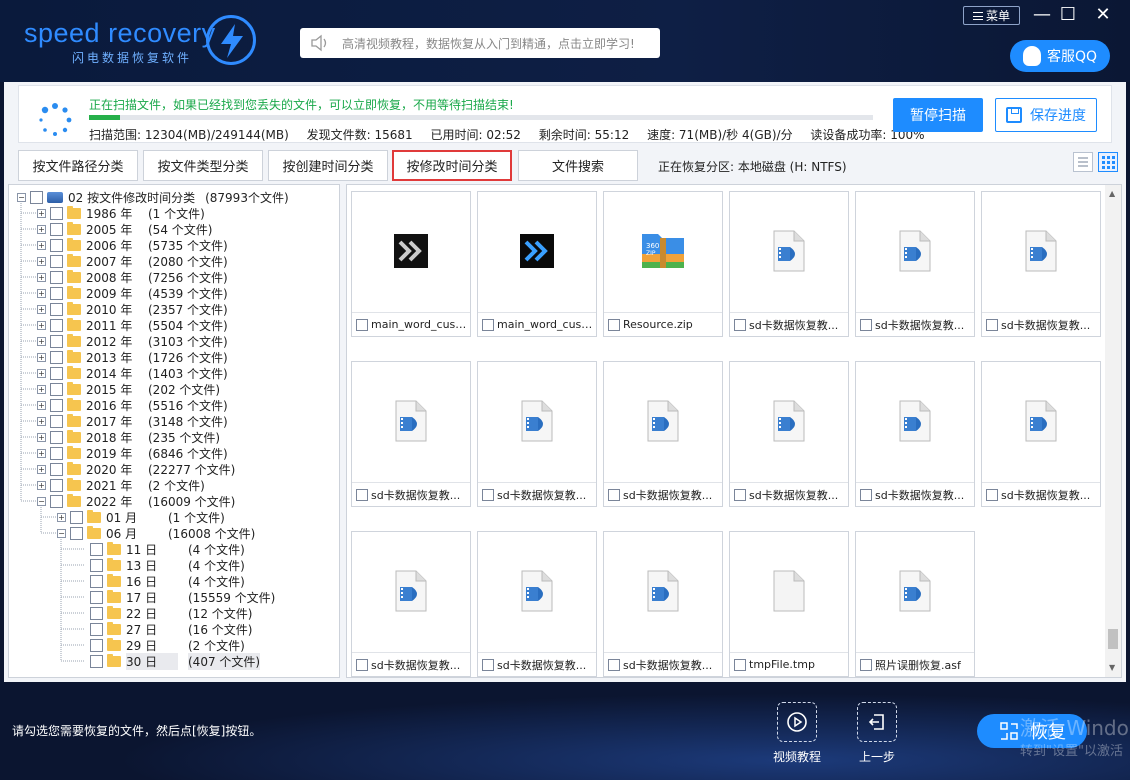 The height and width of the screenshot is (780, 1130). Describe the element at coordinates (132, 325) in the screenshot. I see `tree-item: +2011 年 (5504 个文件)` at that location.